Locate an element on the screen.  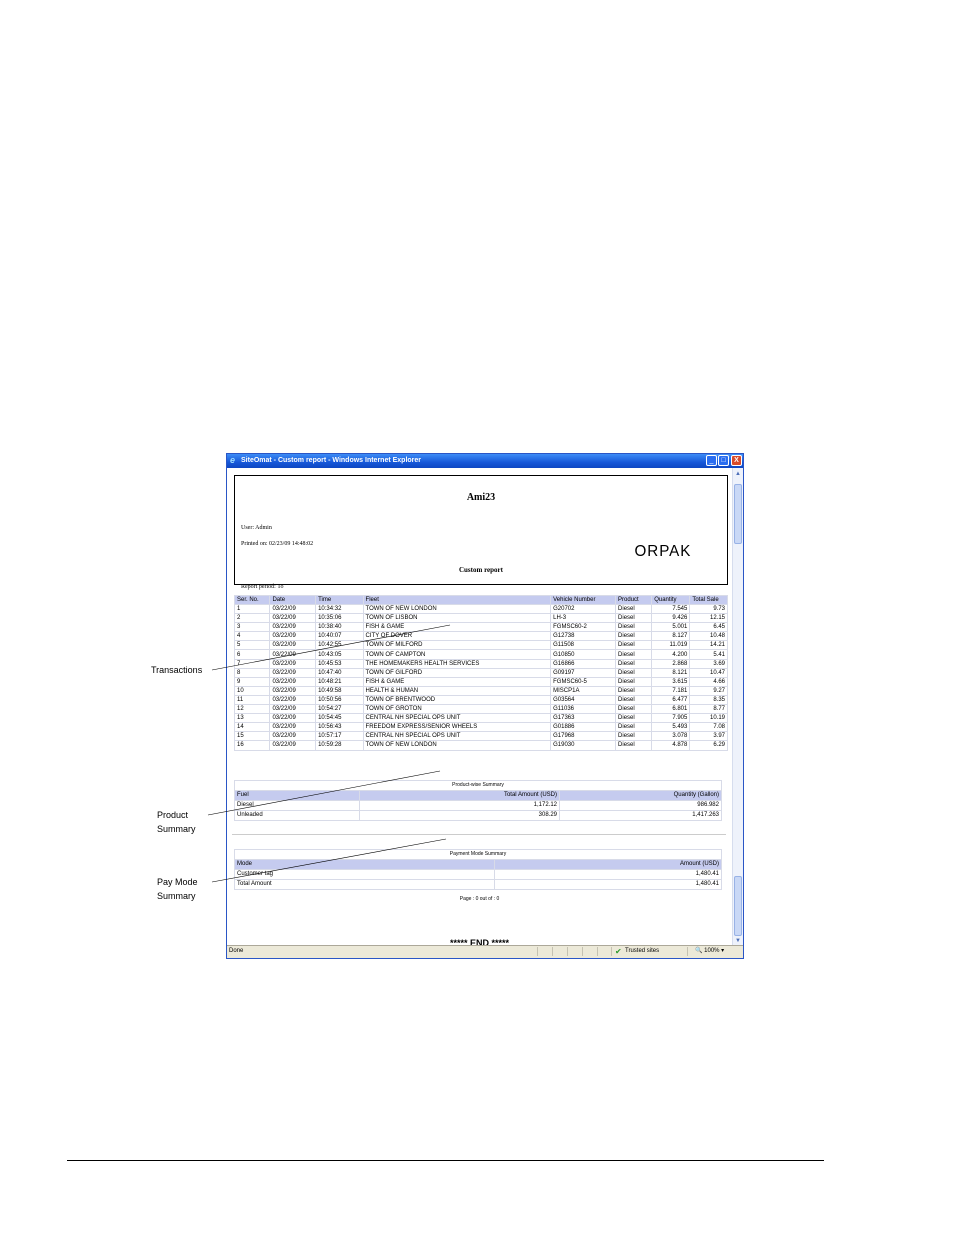
tx-cell: 5 is located at coordinates (252, 645).